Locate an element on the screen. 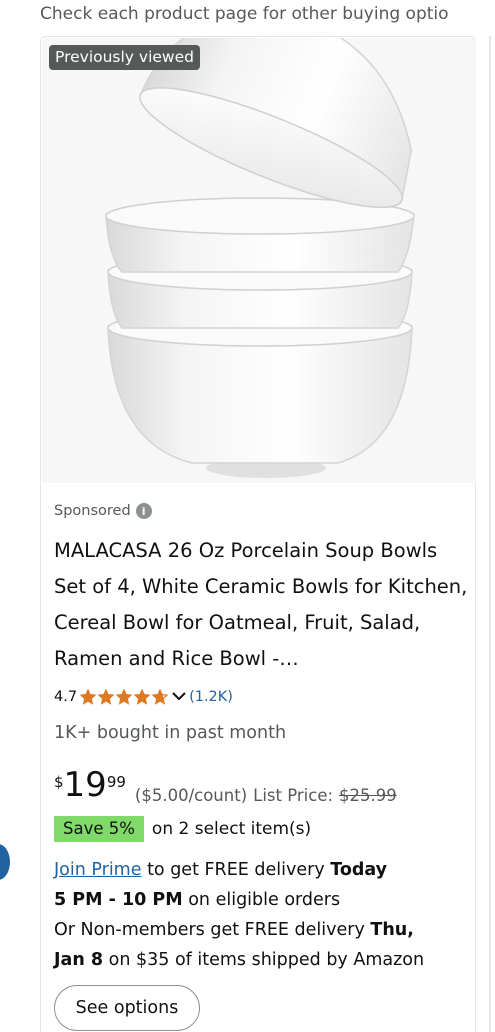 This screenshot has width=495, height=1032. nonmember-day: Thu, is located at coordinates (392, 930).